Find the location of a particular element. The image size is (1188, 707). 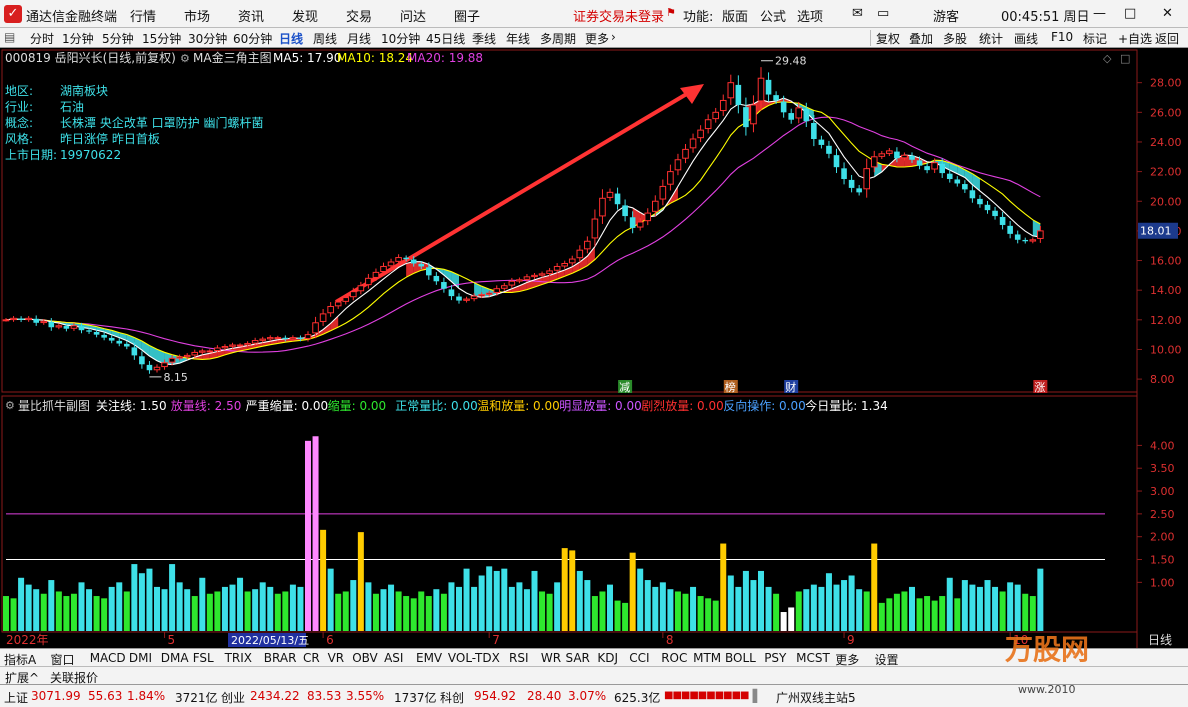

tool-overlay: 叠加 is located at coordinates (921, 38).